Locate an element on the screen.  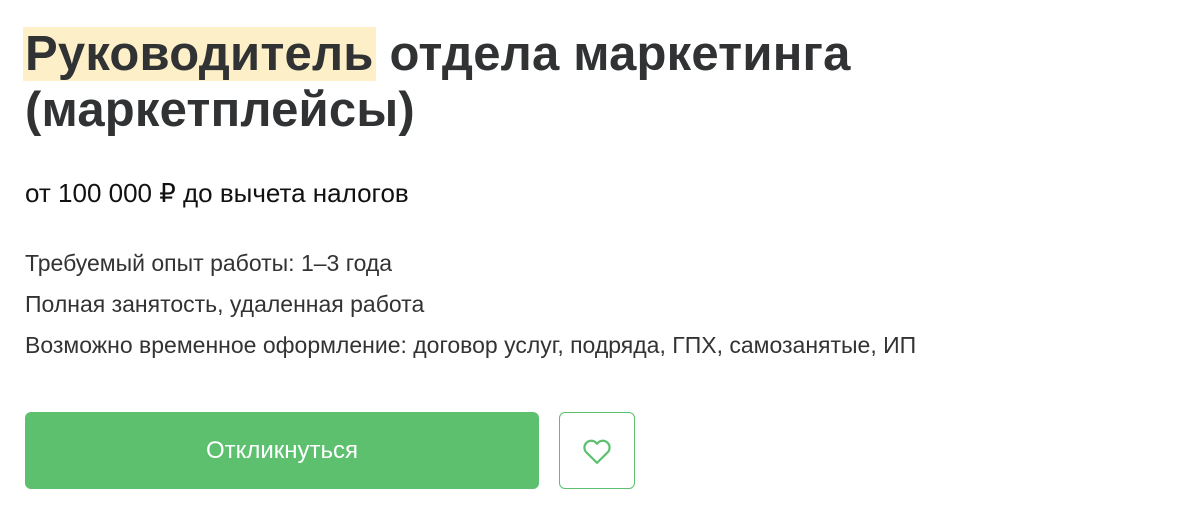
employment-type: Полная занятость, удаленная работа is located at coordinates (225, 304).